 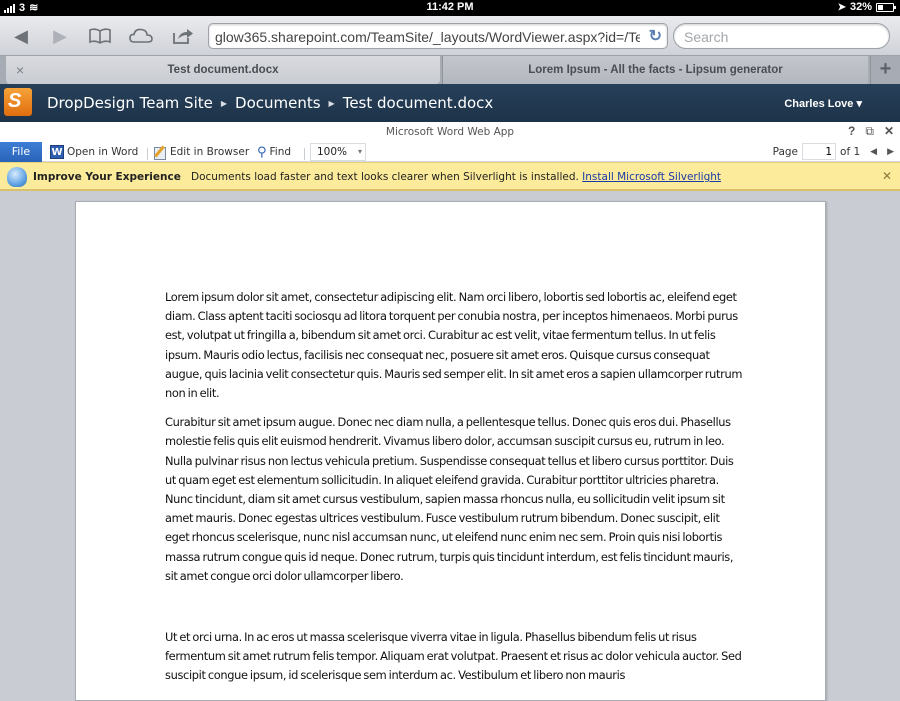 What do you see at coordinates (130, 103) in the screenshot?
I see `breadcrumb-site: DropDesign Team Site` at bounding box center [130, 103].